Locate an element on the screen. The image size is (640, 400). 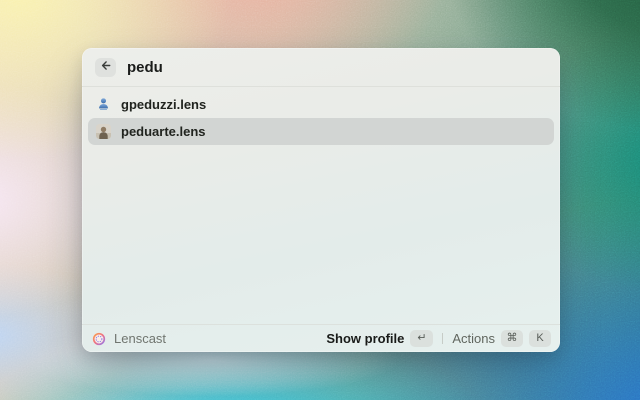
list-item-label: peduarte.lens is located at coordinates (163, 131).